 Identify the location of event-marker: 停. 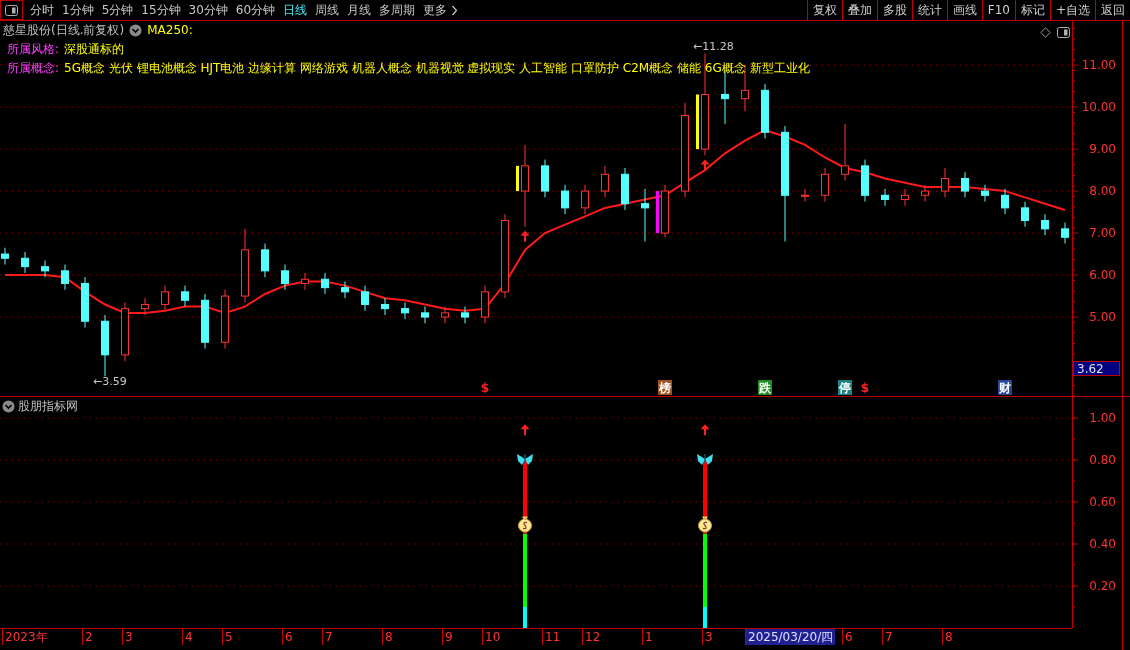
(845, 387).